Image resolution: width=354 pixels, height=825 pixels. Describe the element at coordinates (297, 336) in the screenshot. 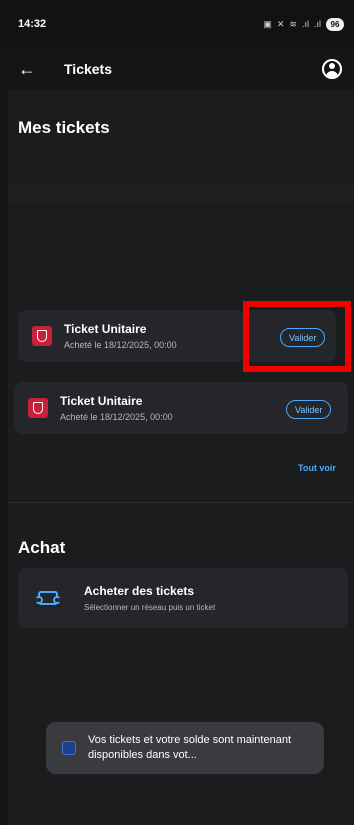

I see `highlight-box` at that location.